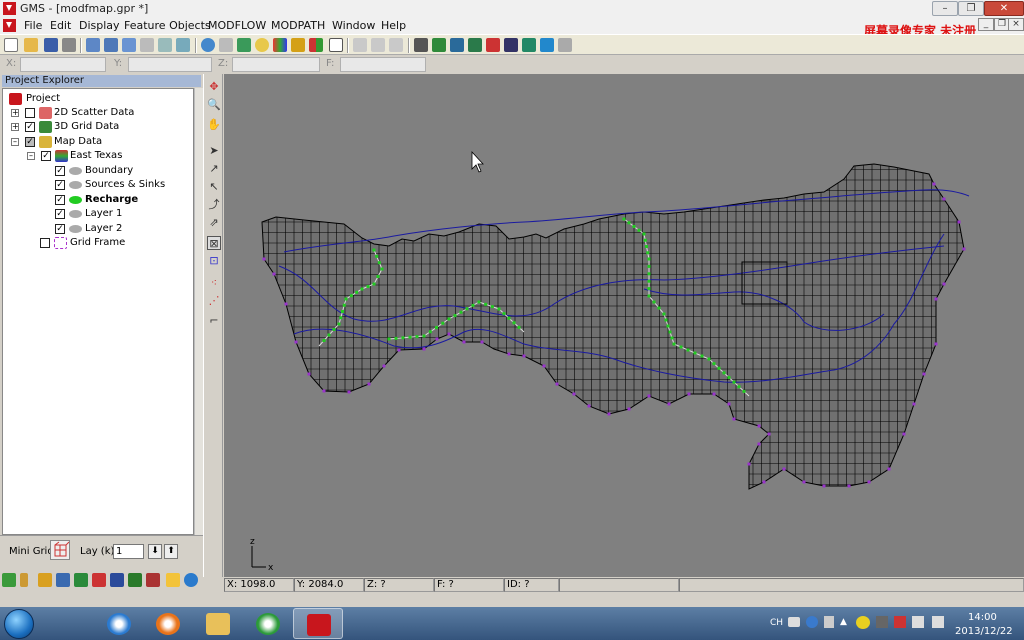  What do you see at coordinates (9, 25) in the screenshot?
I see `document-icon` at bounding box center [9, 25].